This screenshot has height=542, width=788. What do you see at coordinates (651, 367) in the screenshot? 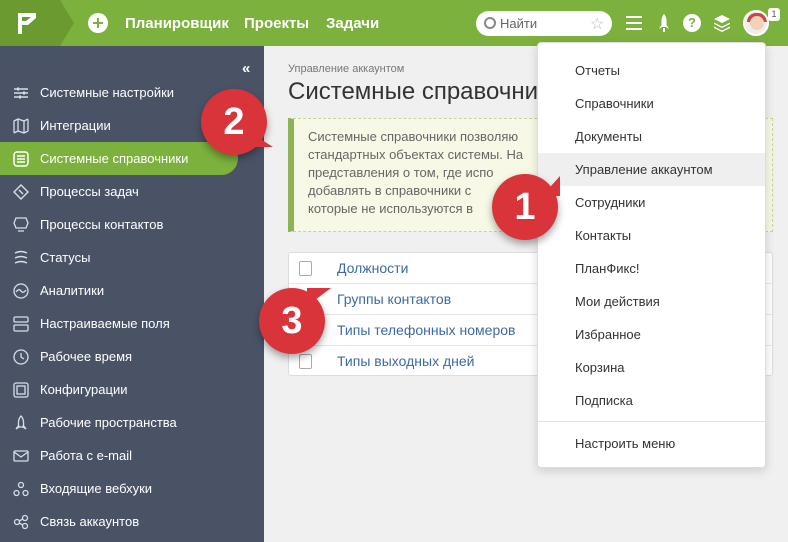
I see `menu-item-trash: Корзина` at bounding box center [651, 367].